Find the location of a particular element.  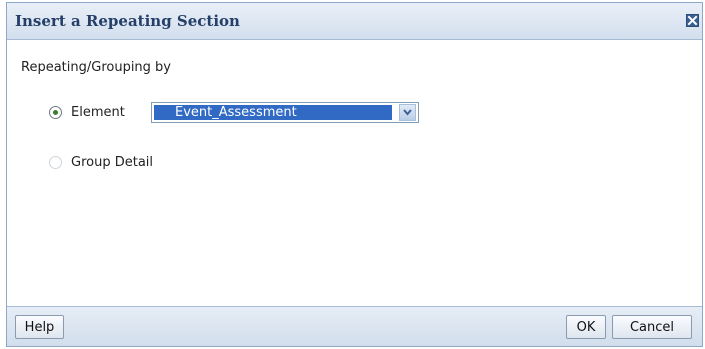

element-select: Event_Assessment is located at coordinates (285, 112).